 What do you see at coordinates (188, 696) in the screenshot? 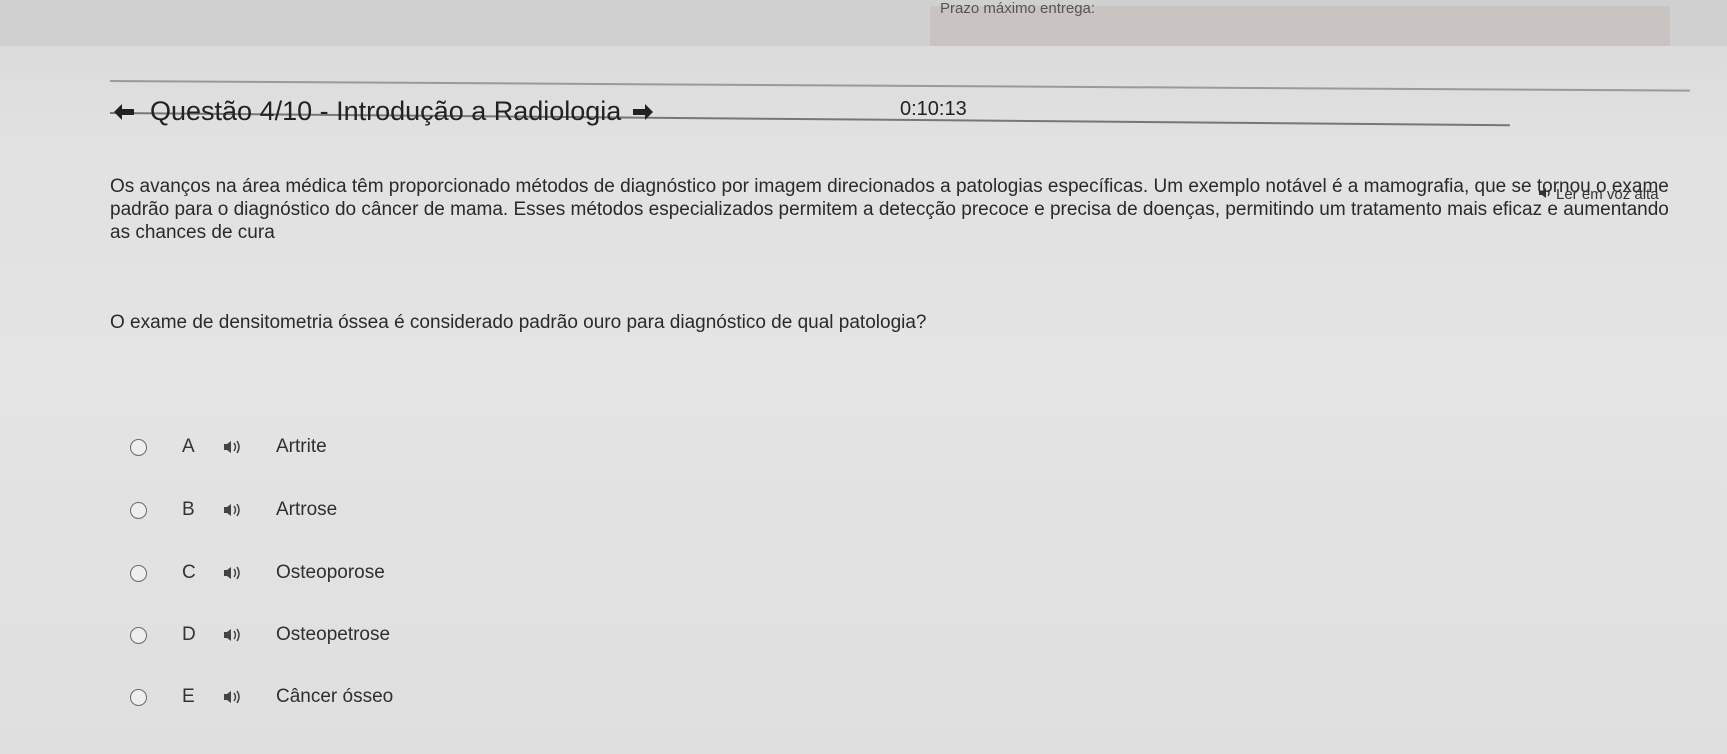
I see `option-letter: E` at bounding box center [188, 696].